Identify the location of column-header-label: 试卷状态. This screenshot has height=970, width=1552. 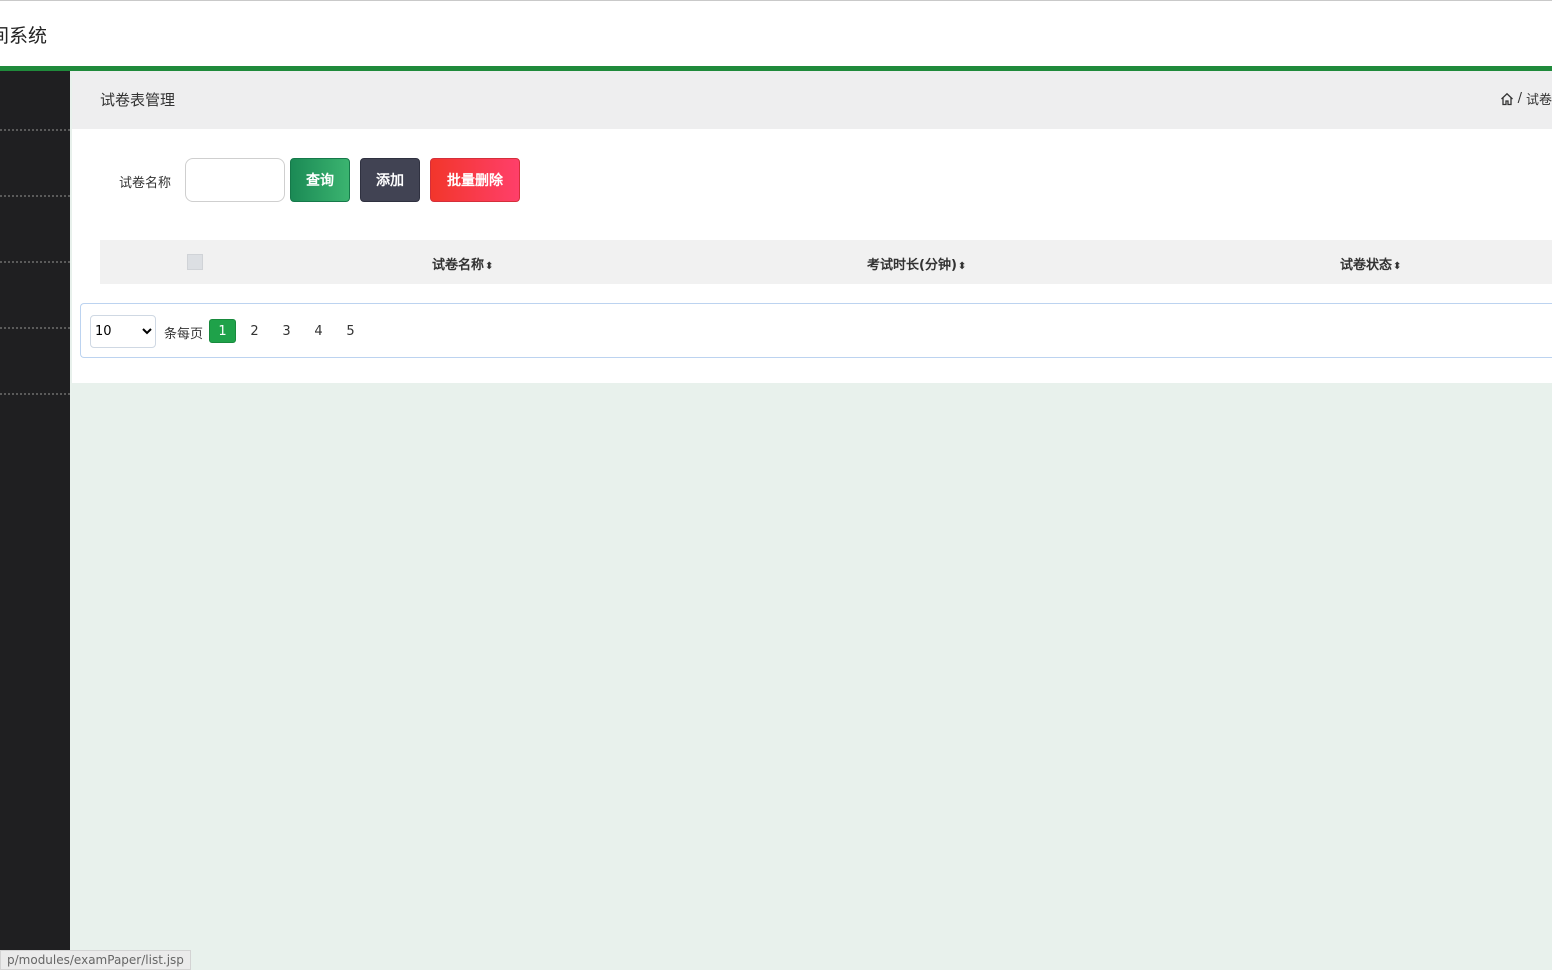
(1366, 265).